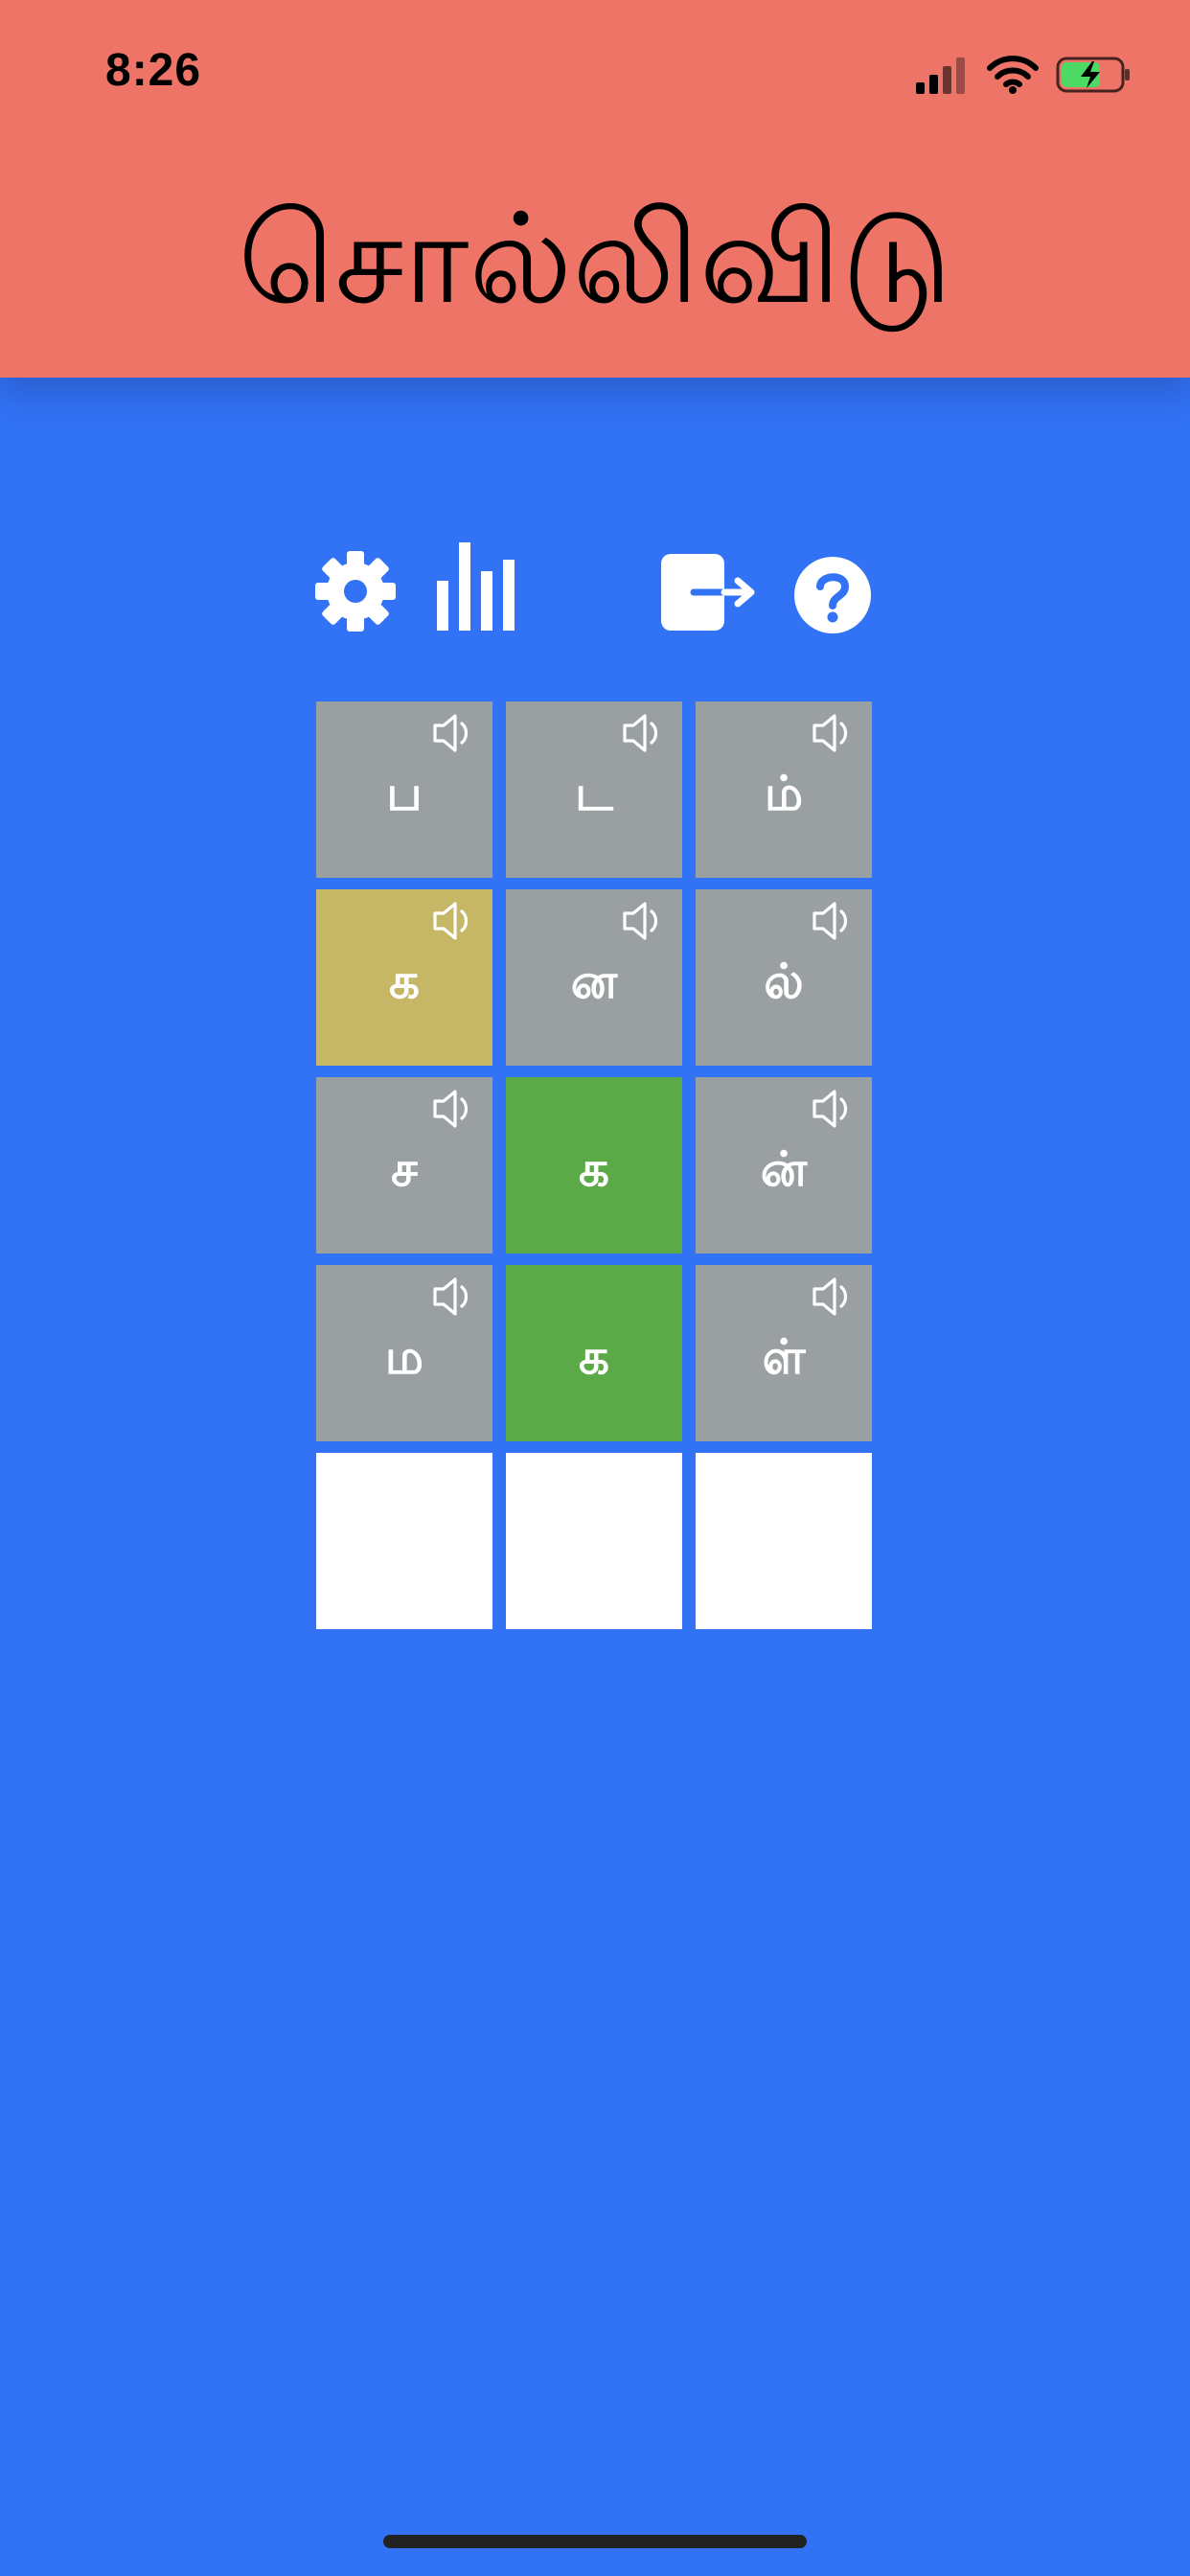 The image size is (1190, 2576). Describe the element at coordinates (356, 591) in the screenshot. I see `gear-icon` at that location.